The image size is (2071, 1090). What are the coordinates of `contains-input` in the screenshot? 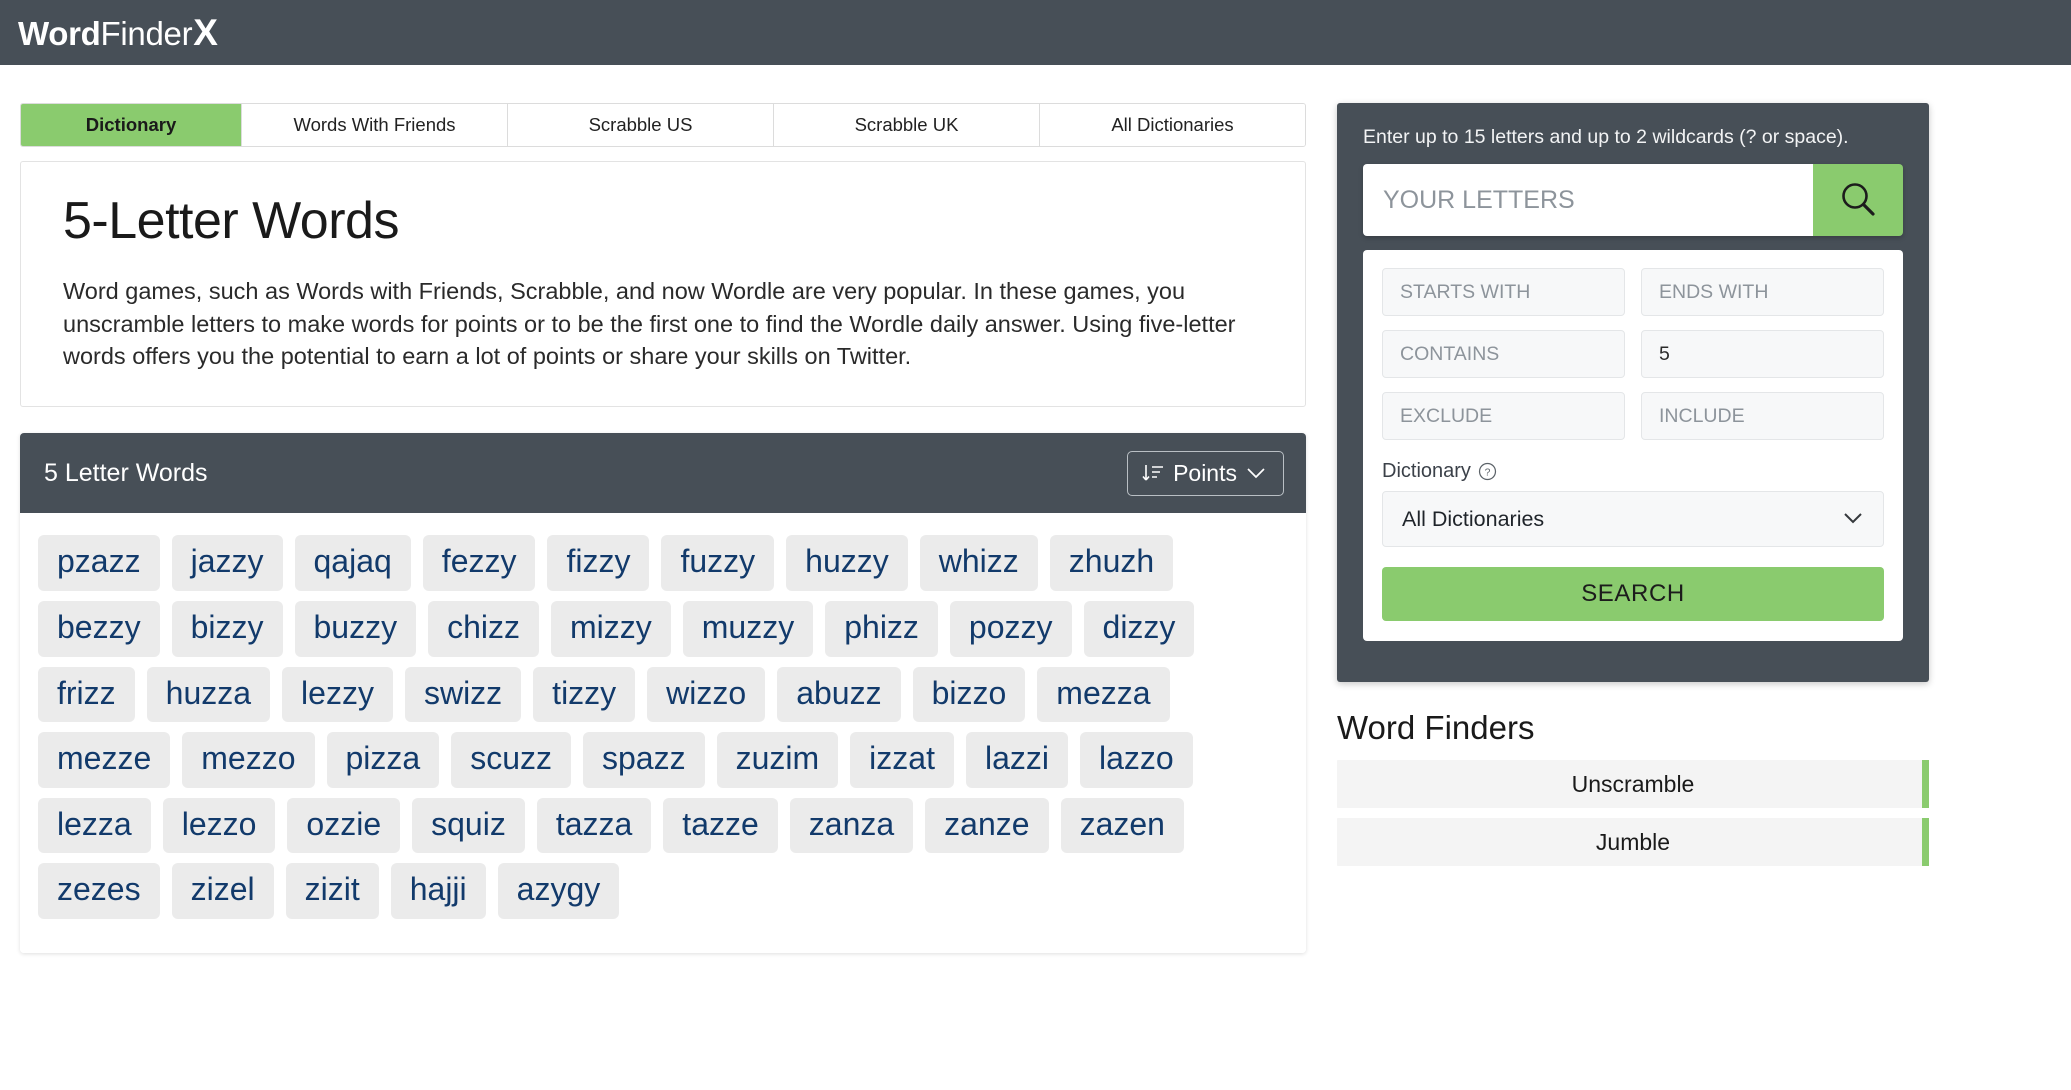 It's located at (1503, 354).